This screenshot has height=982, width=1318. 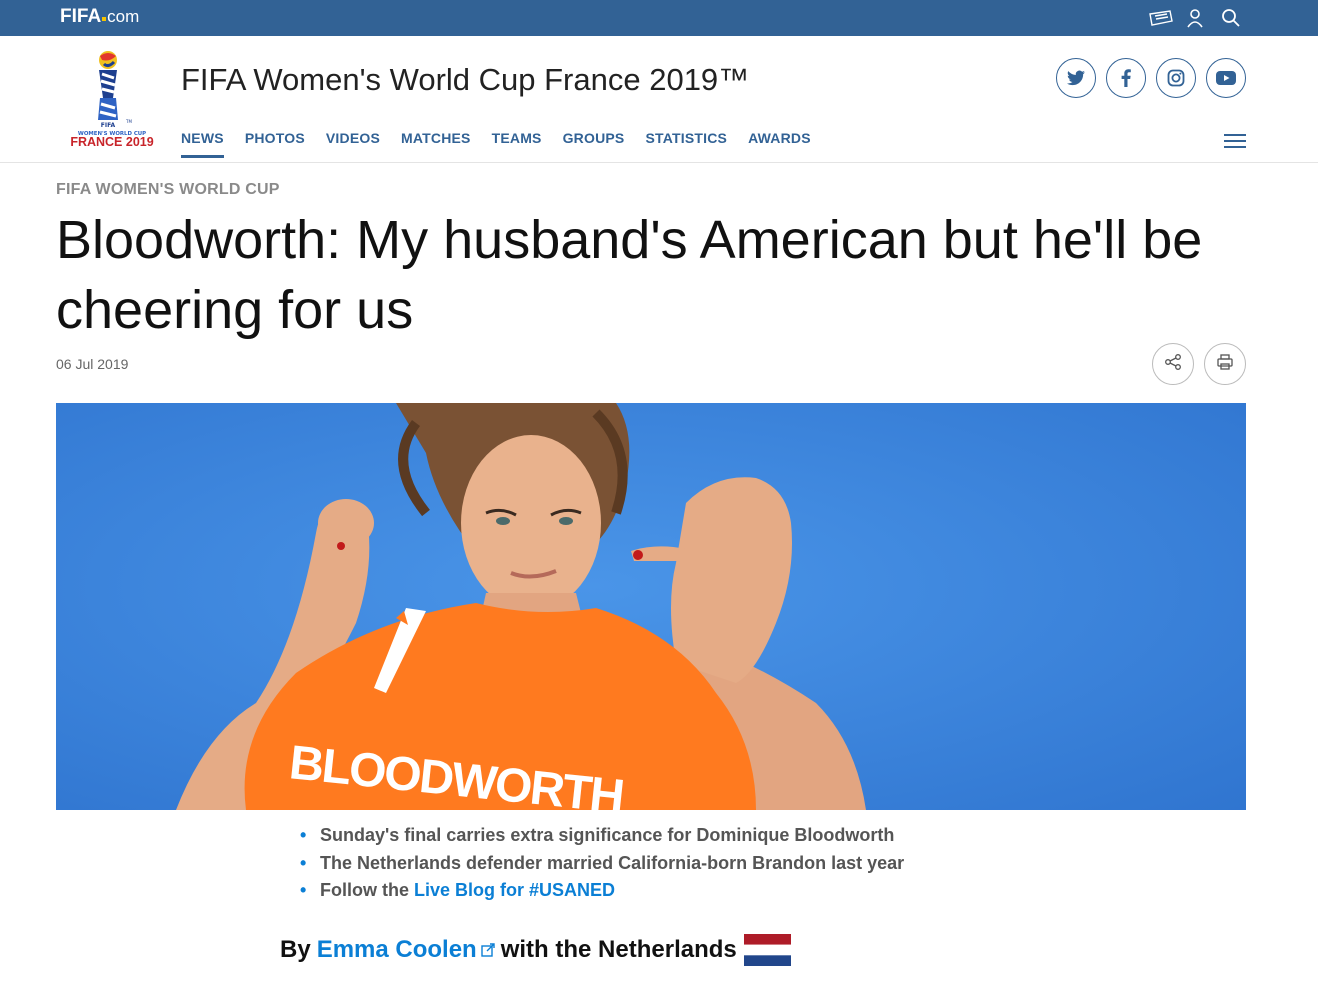 What do you see at coordinates (1176, 78) in the screenshot?
I see `instagram-icon` at bounding box center [1176, 78].